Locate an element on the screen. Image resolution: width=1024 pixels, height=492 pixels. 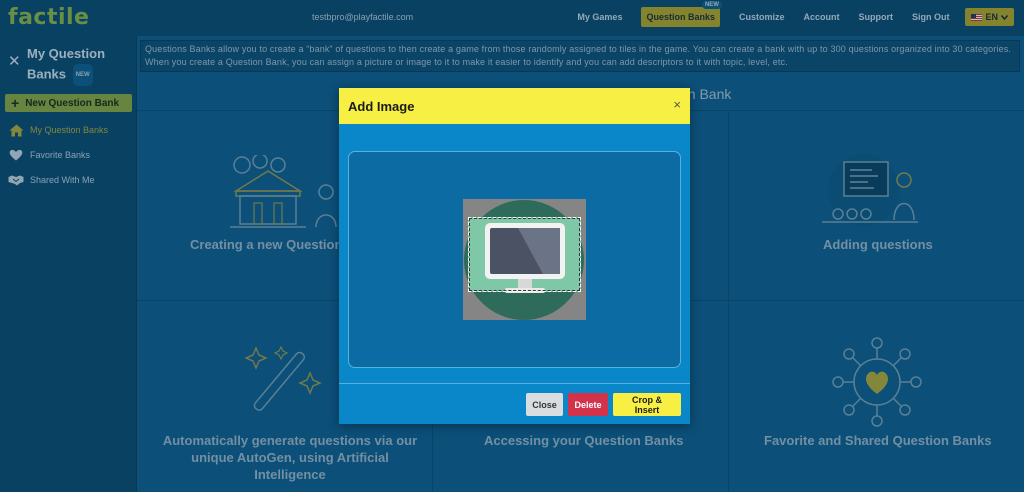
modal-divider is located at coordinates (514, 383).